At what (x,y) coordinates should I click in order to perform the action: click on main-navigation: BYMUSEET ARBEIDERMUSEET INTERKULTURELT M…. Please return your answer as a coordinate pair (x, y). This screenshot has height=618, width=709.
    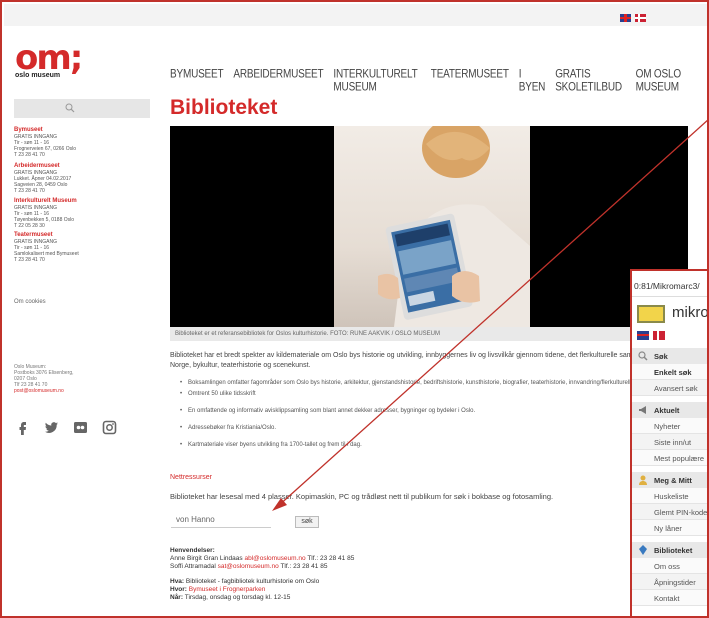
    Looking at the image, I should click on (438, 81).